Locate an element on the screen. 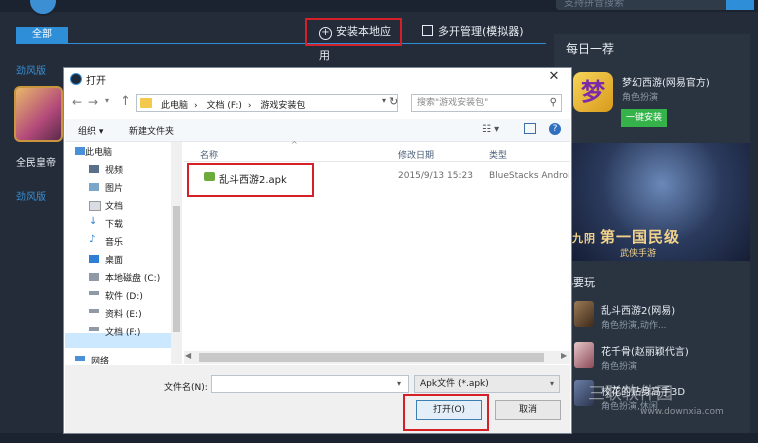  banner-title-text: 第一国民级 is located at coordinates (640, 237).